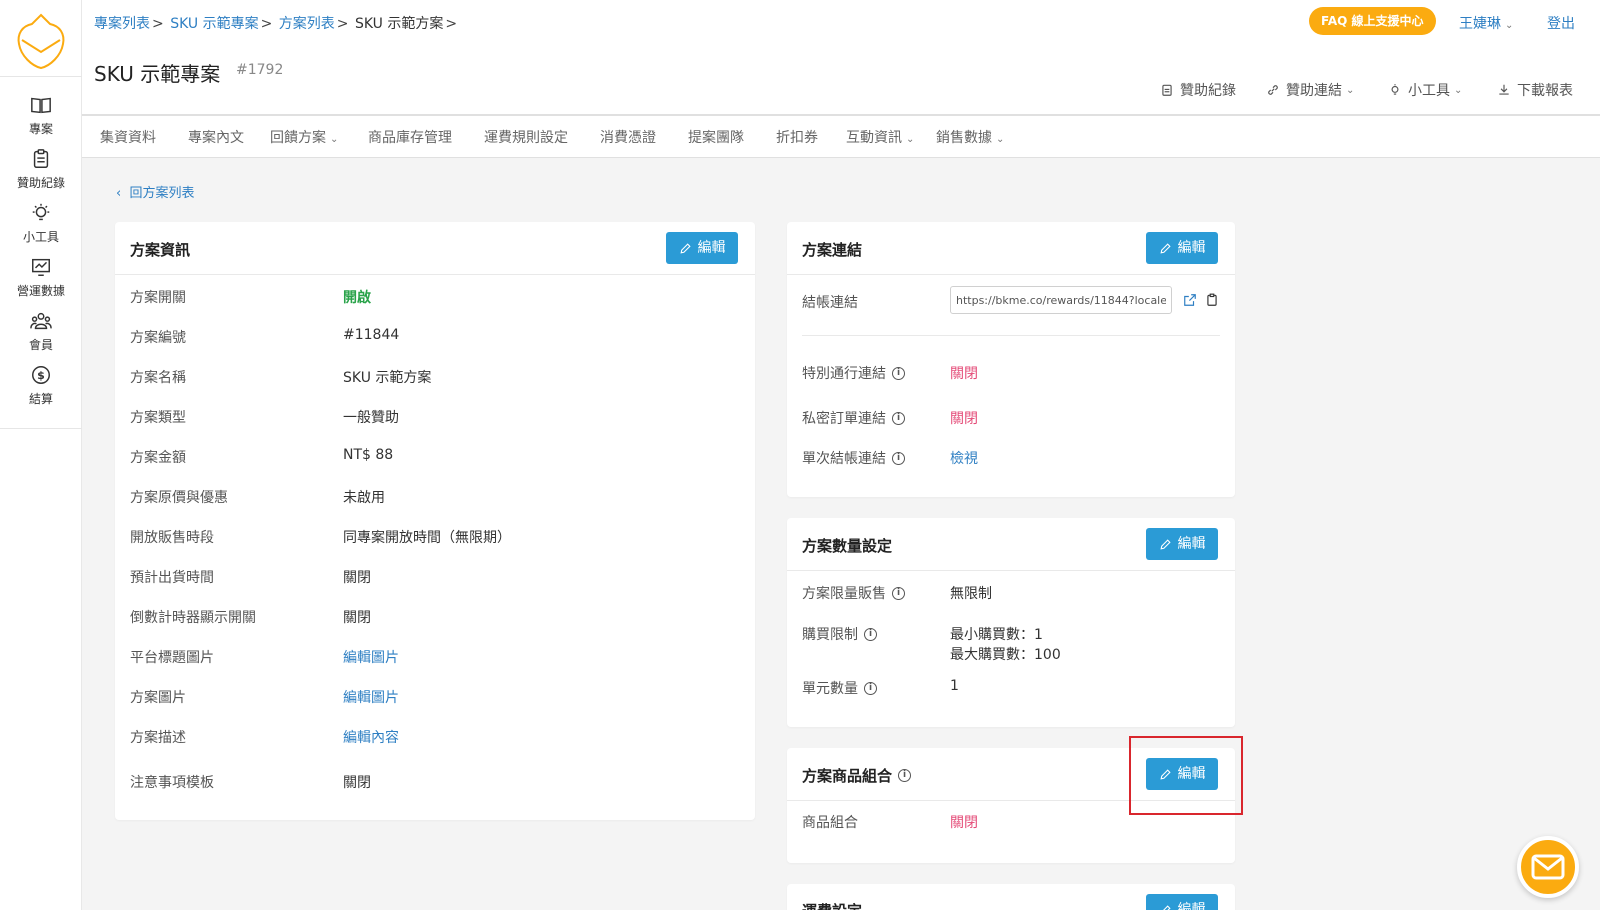 This screenshot has width=1600, height=910. I want to click on user-menu: 王婕琳 ⌄, so click(1486, 23).